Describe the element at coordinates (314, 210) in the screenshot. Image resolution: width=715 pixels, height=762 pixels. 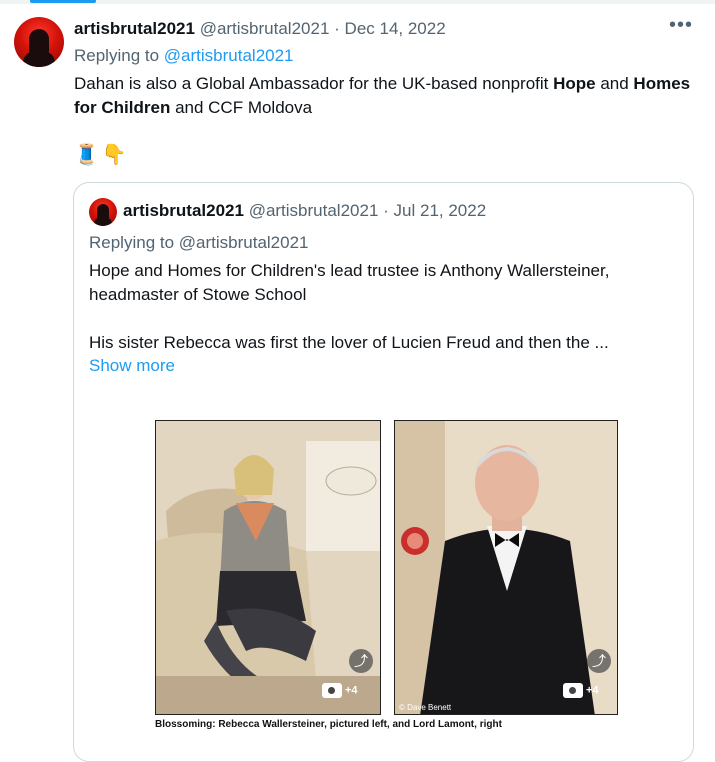
I see `quote-handle: @artisbrutal2021` at that location.